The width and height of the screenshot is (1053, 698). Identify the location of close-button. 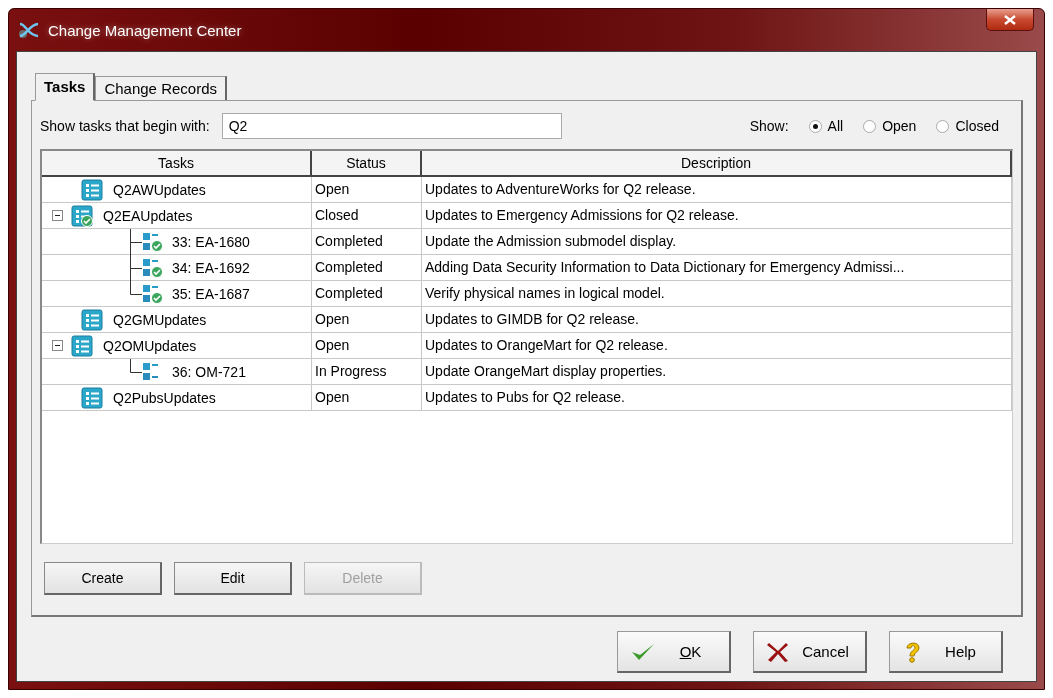
(1010, 20).